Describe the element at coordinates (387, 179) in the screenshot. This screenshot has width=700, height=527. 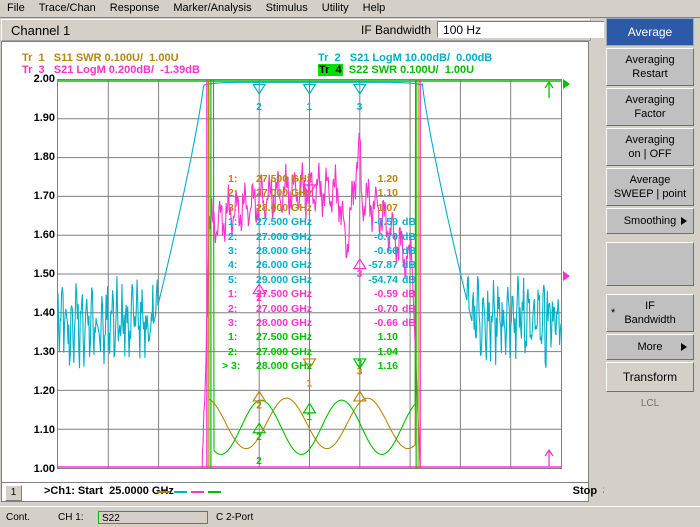
I see `marker-value: 1.20` at that location.